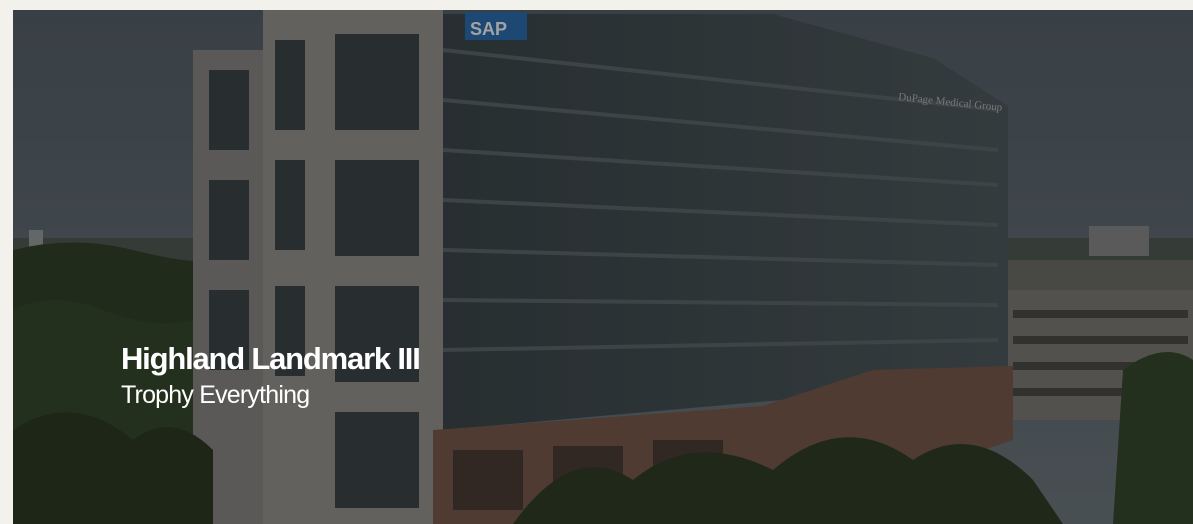 The width and height of the screenshot is (1193, 524). Describe the element at coordinates (215, 395) in the screenshot. I see `hero-subtitle: Trophy Everything` at that location.